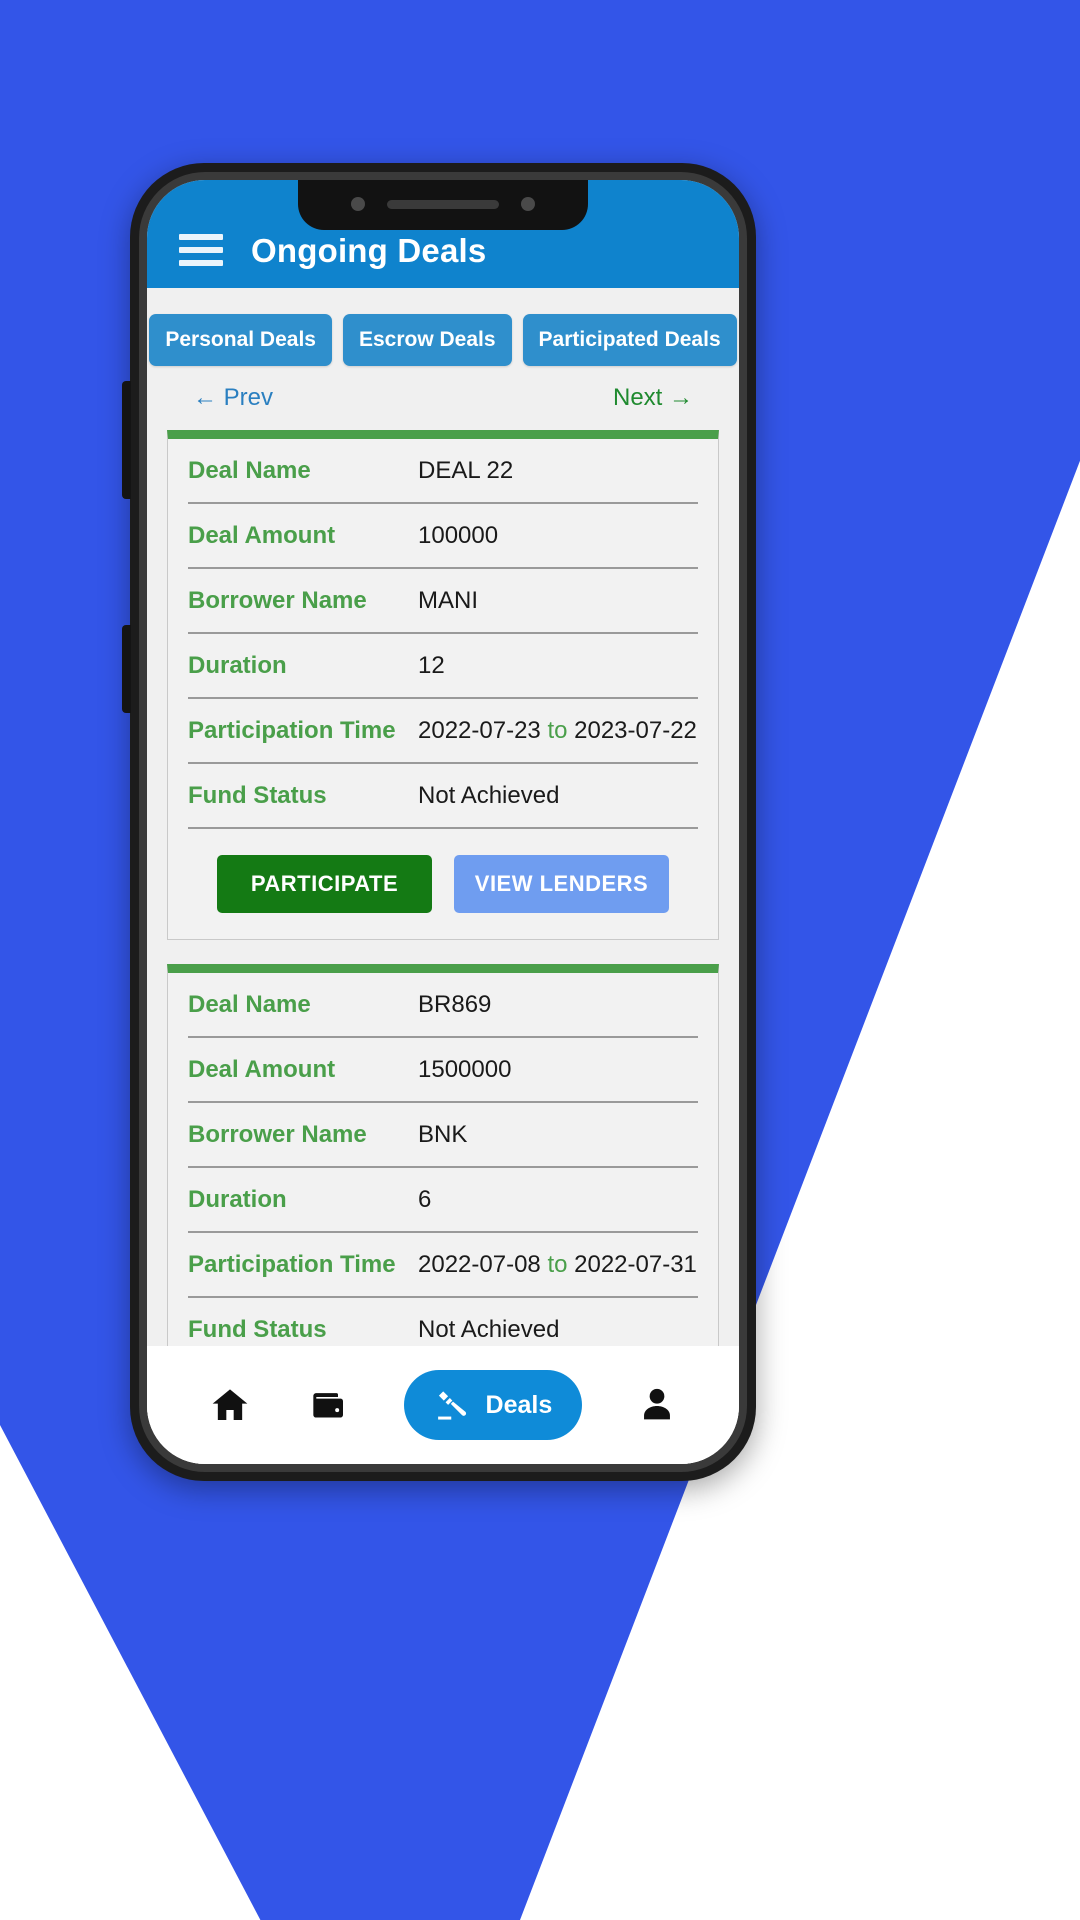 The width and height of the screenshot is (1080, 1920). What do you see at coordinates (635, 730) in the screenshot?
I see `participation-end: 2023-07-22` at bounding box center [635, 730].